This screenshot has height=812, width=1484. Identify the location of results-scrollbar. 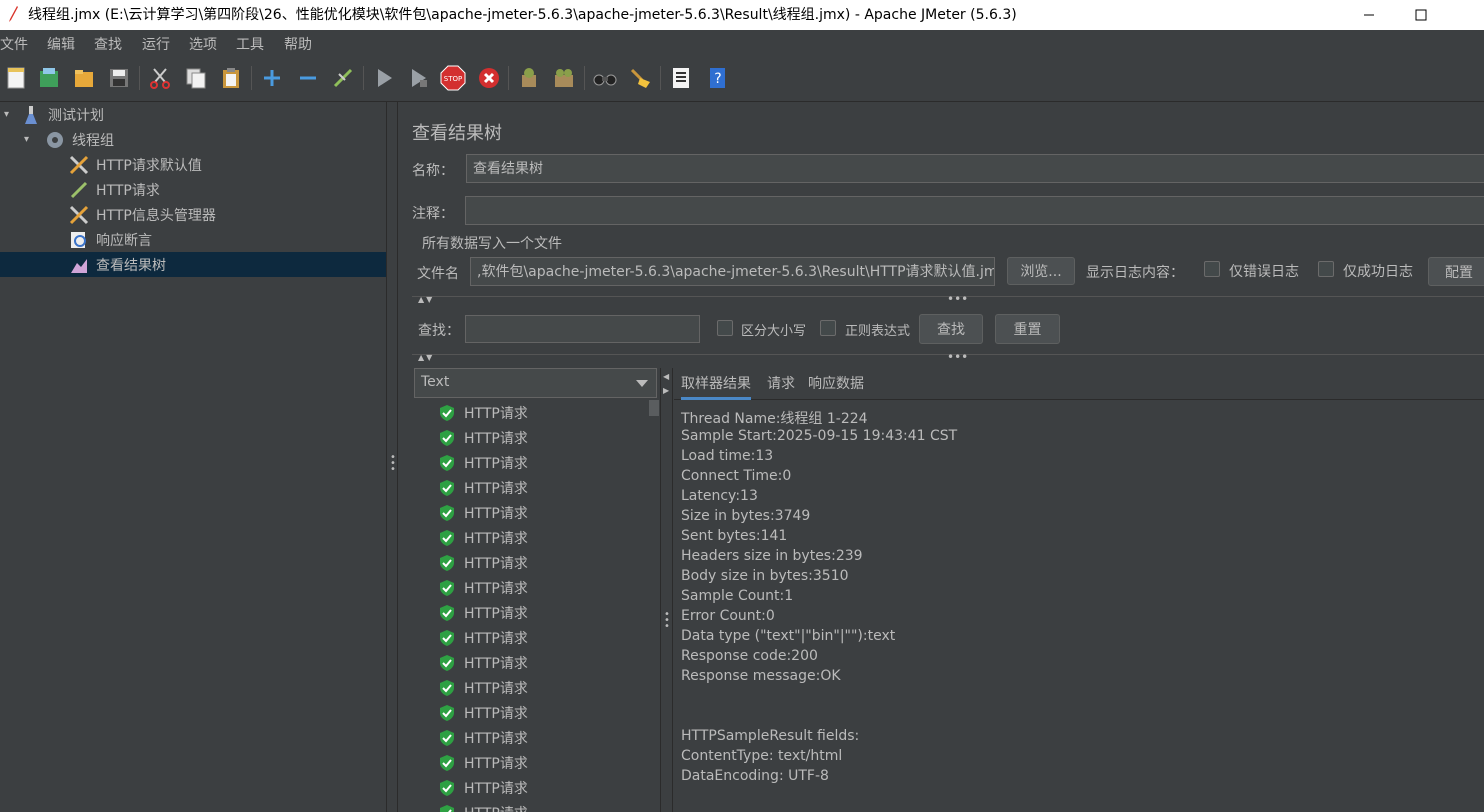
(654, 408).